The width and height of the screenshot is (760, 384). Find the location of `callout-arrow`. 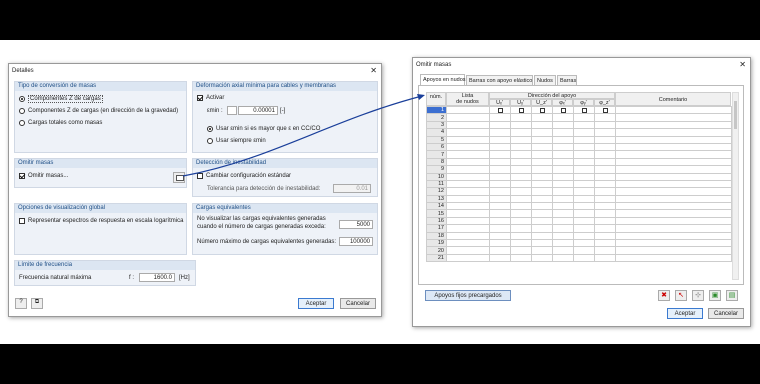

callout-arrow is located at coordinates (303, 135).